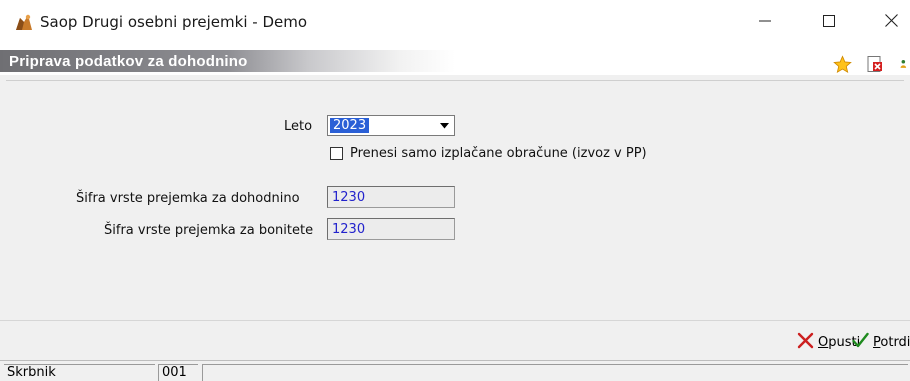 The height and width of the screenshot is (381, 910). I want to click on chevron-down-icon, so click(444, 125).